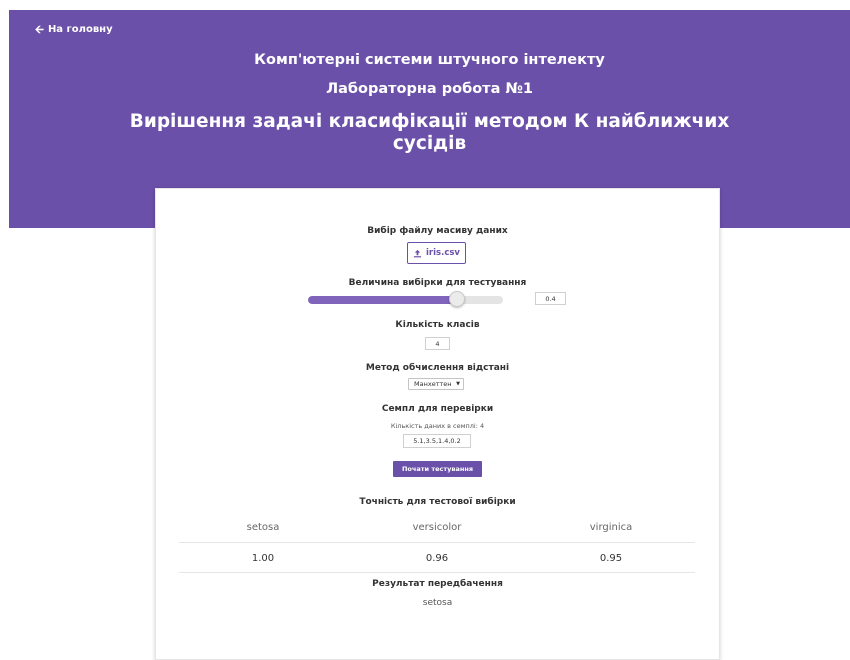  I want to click on distance-method-label: Метод обчислення відстані, so click(437, 368).